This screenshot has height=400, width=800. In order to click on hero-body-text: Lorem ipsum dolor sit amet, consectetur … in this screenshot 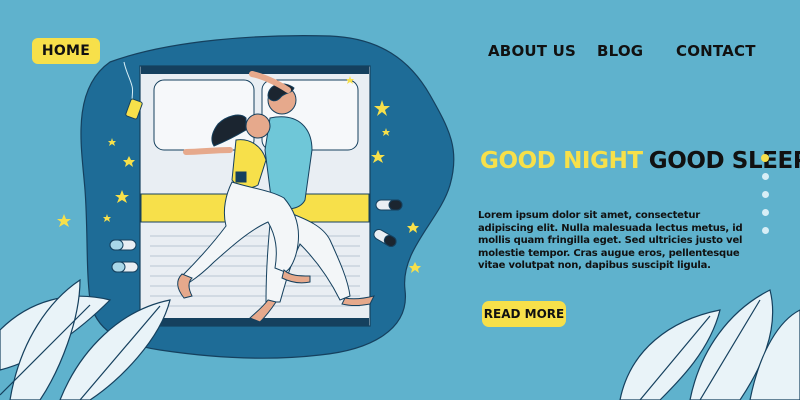, I will do `click(610, 240)`.